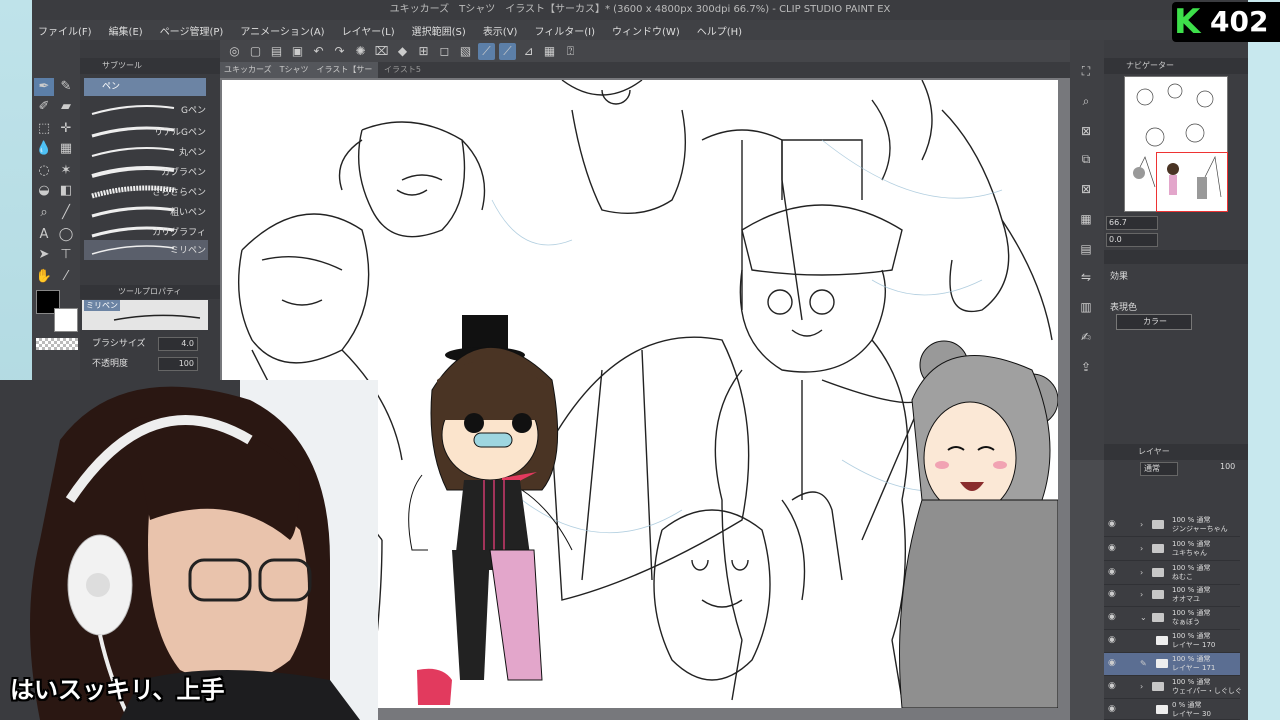 The width and height of the screenshot is (1280, 720). I want to click on brush-item: カブラペン, so click(146, 172).